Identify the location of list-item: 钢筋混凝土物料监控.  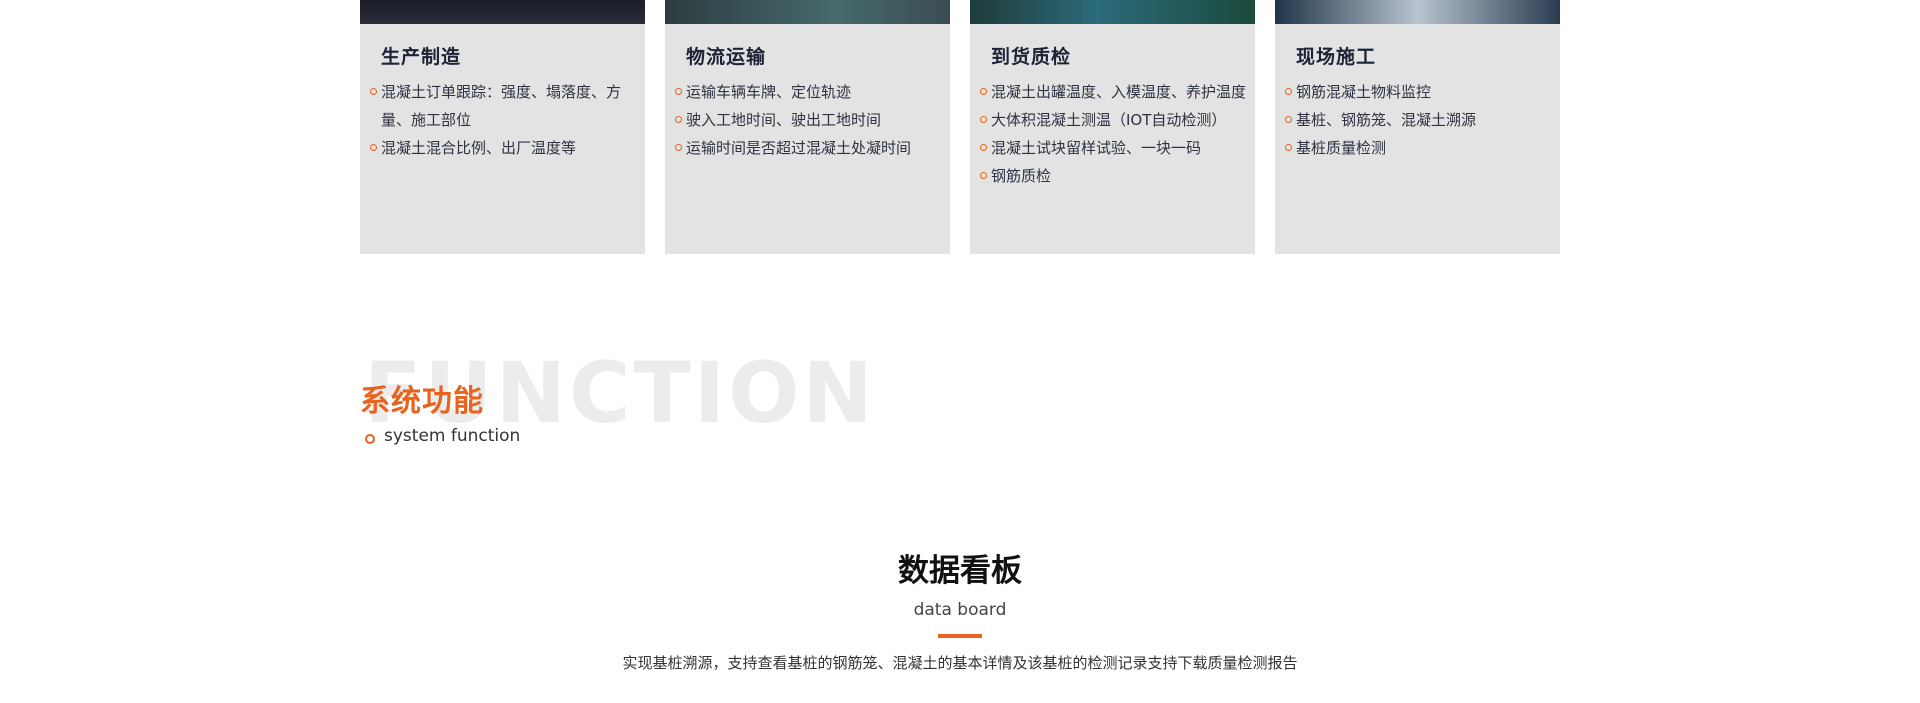
(1419, 92).